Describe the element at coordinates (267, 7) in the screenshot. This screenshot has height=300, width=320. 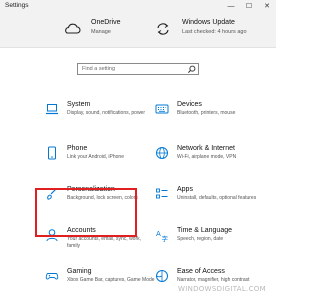
I see `close-button: ✕` at that location.